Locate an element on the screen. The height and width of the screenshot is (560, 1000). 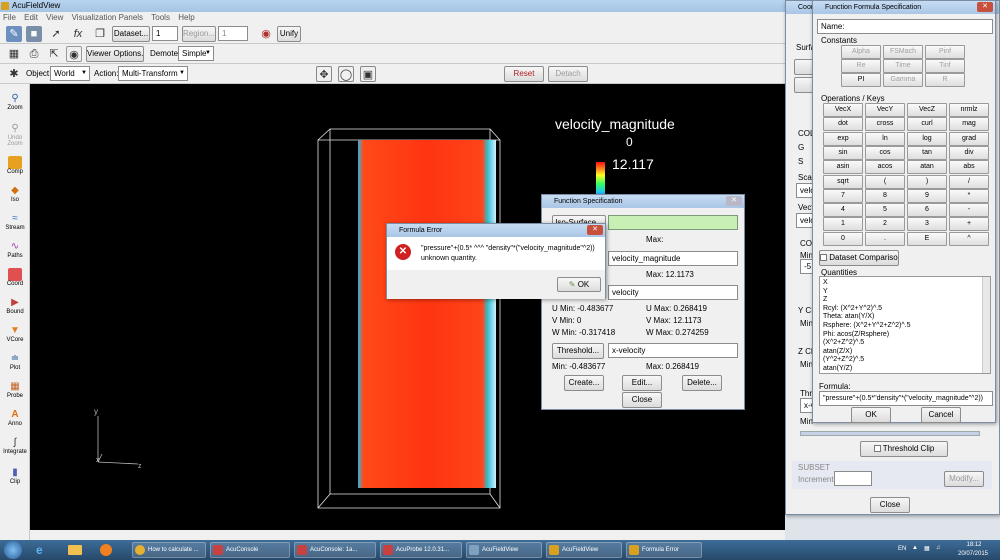
quantity-item: atan(Y/Z) is located at coordinates (906, 369).